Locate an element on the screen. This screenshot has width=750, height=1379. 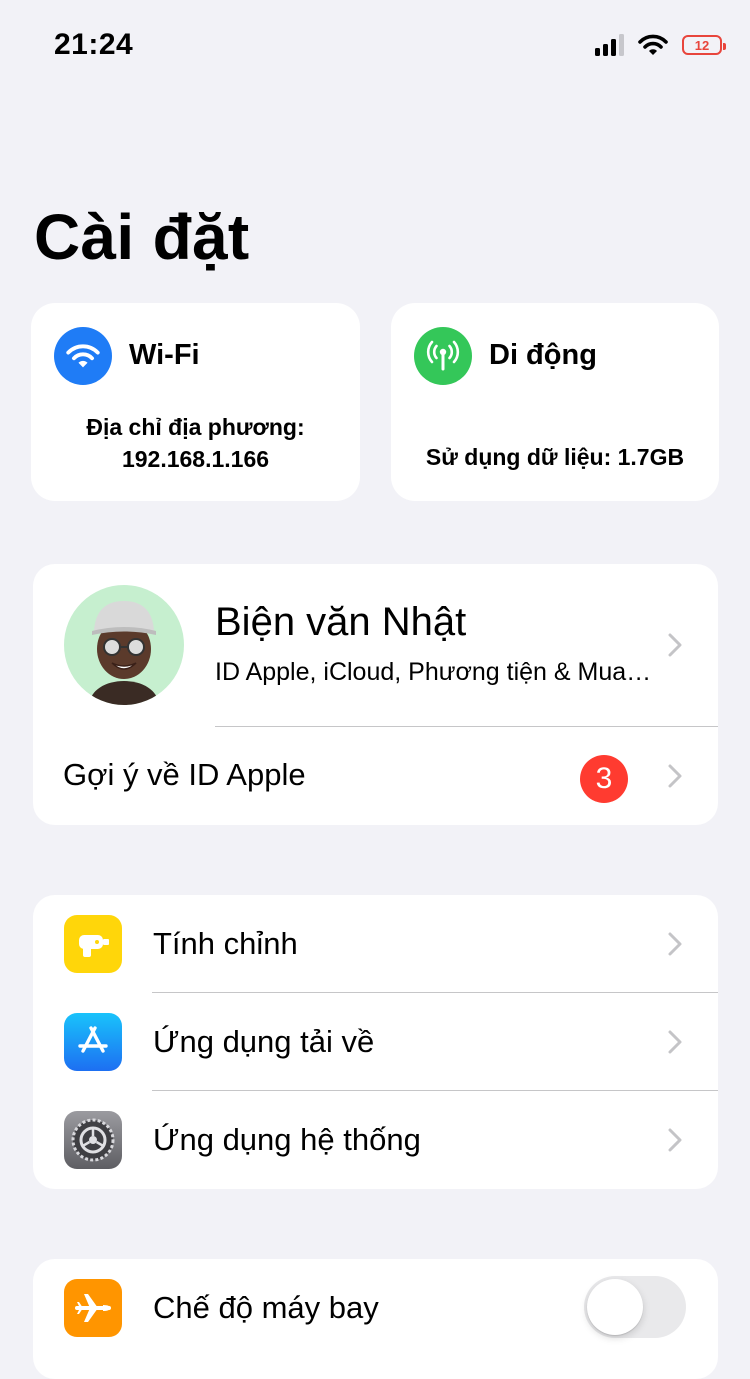
status-time: 21:24 is located at coordinates (94, 44).